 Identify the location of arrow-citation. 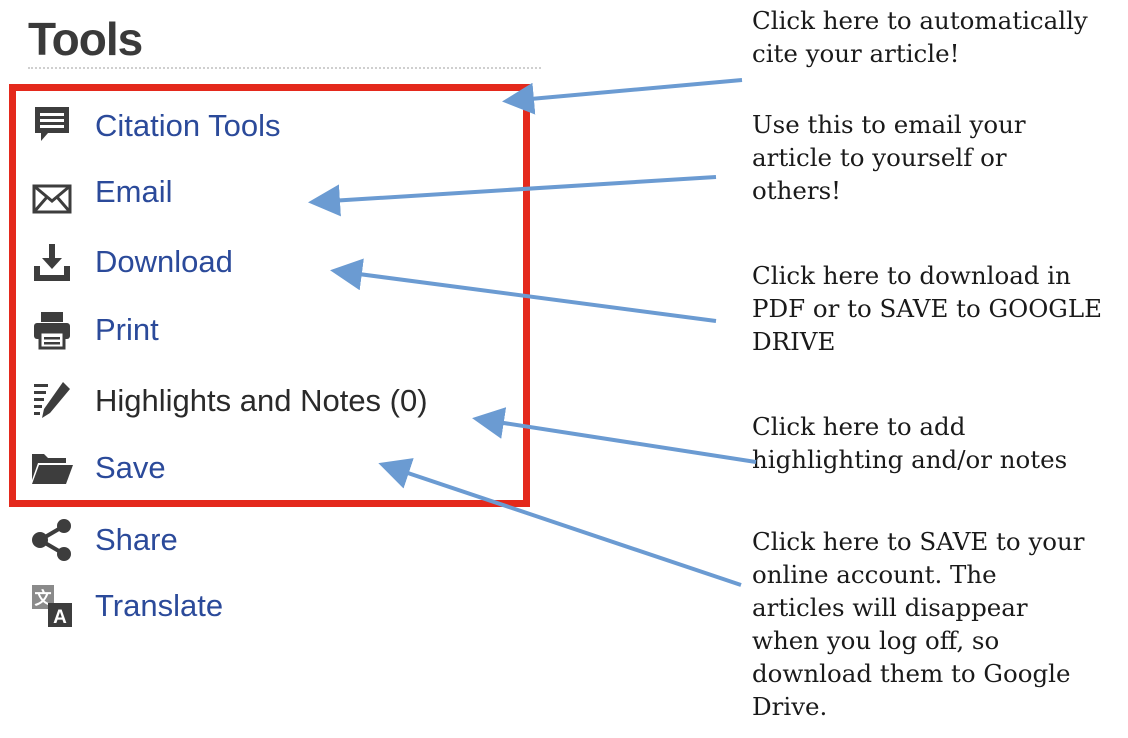
(622, 96).